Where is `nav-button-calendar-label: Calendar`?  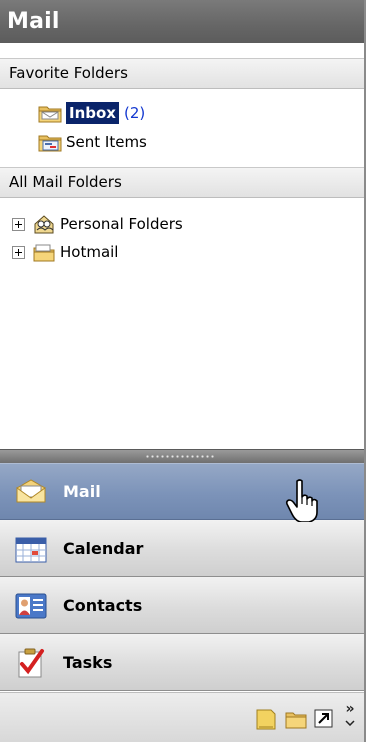 nav-button-calendar-label: Calendar is located at coordinates (103, 548).